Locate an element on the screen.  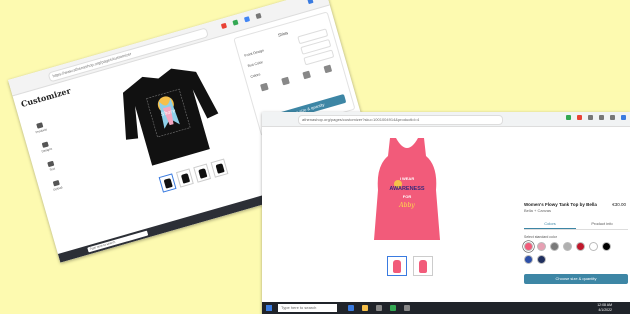
tool-sidebar: Products Designs Text Upload is located at coordinates (49, 161).